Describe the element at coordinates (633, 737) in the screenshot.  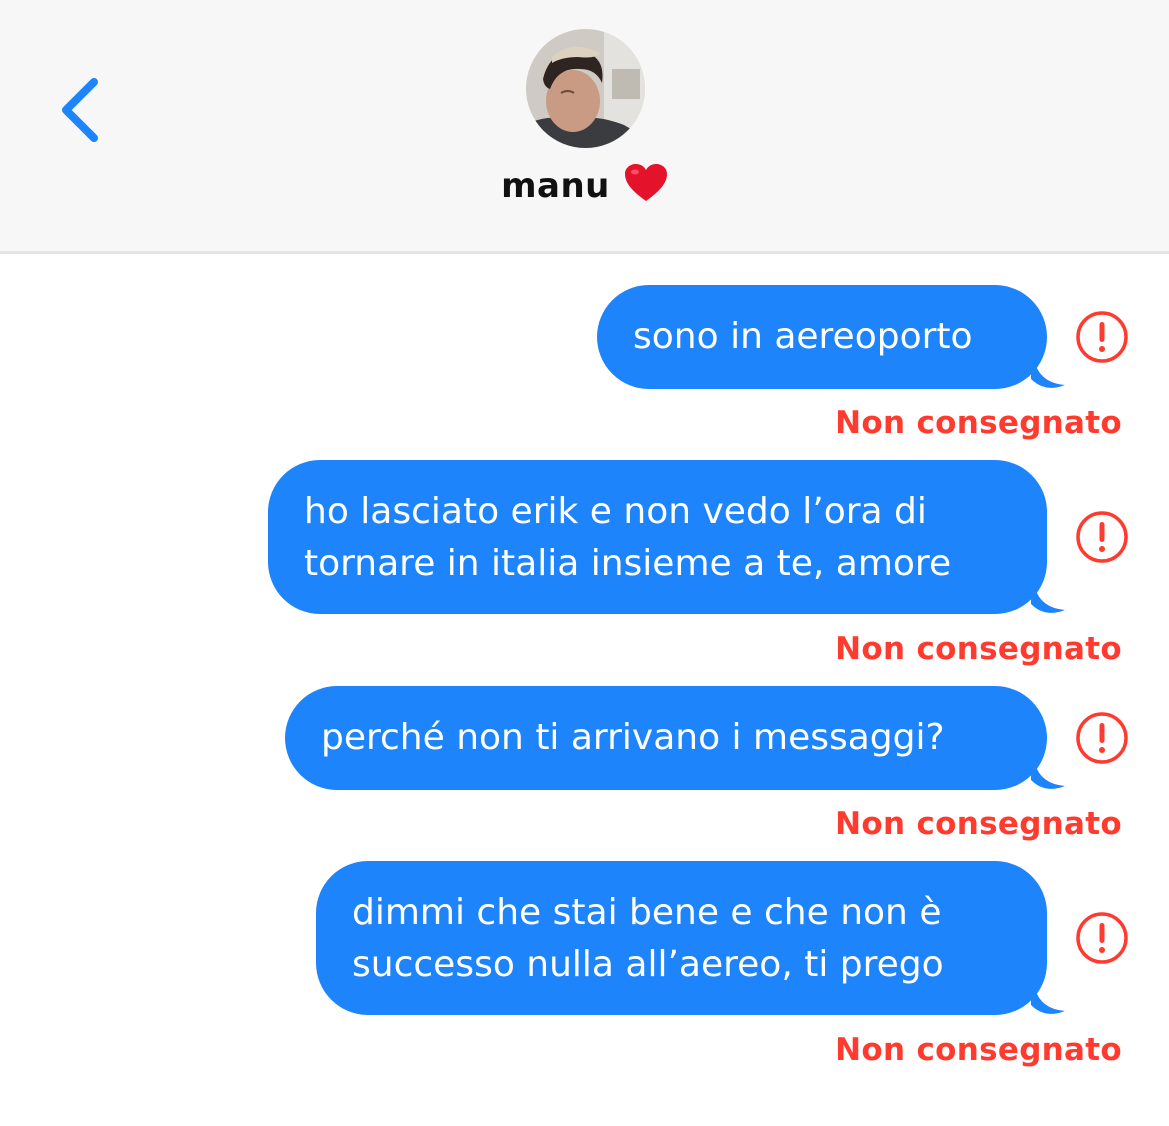
I see `message-text: perché non ti arrivano i messaggi?` at that location.